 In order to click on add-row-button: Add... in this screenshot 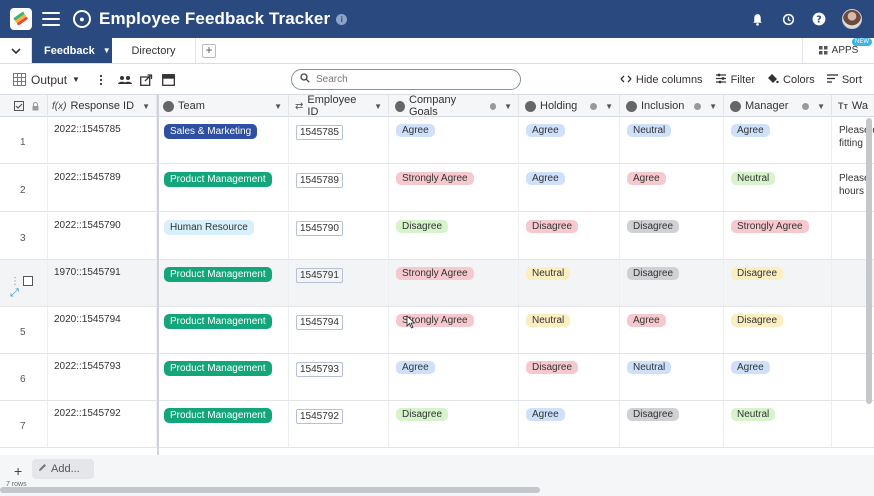, I will do `click(63, 469)`.